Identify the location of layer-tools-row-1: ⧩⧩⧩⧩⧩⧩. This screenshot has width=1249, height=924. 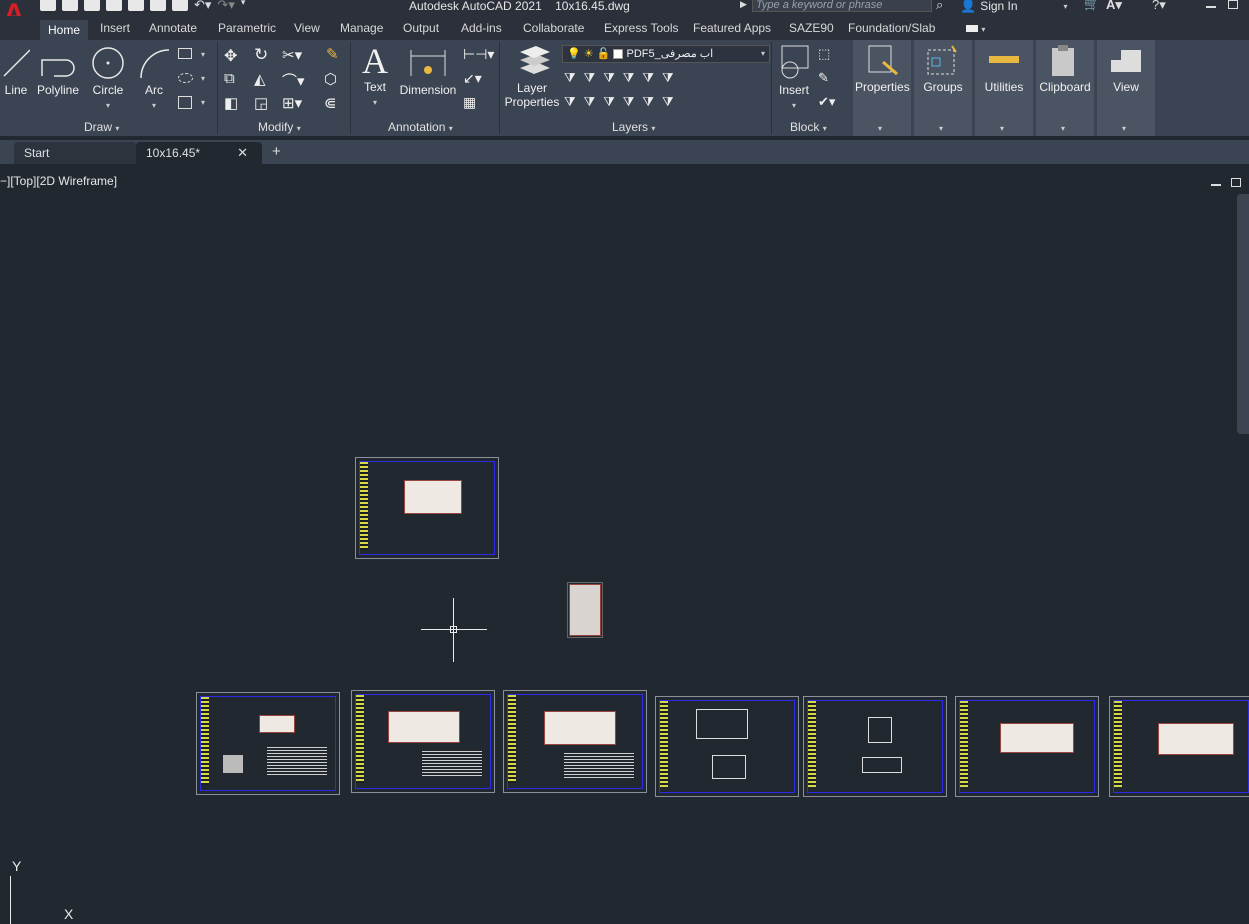
(623, 78).